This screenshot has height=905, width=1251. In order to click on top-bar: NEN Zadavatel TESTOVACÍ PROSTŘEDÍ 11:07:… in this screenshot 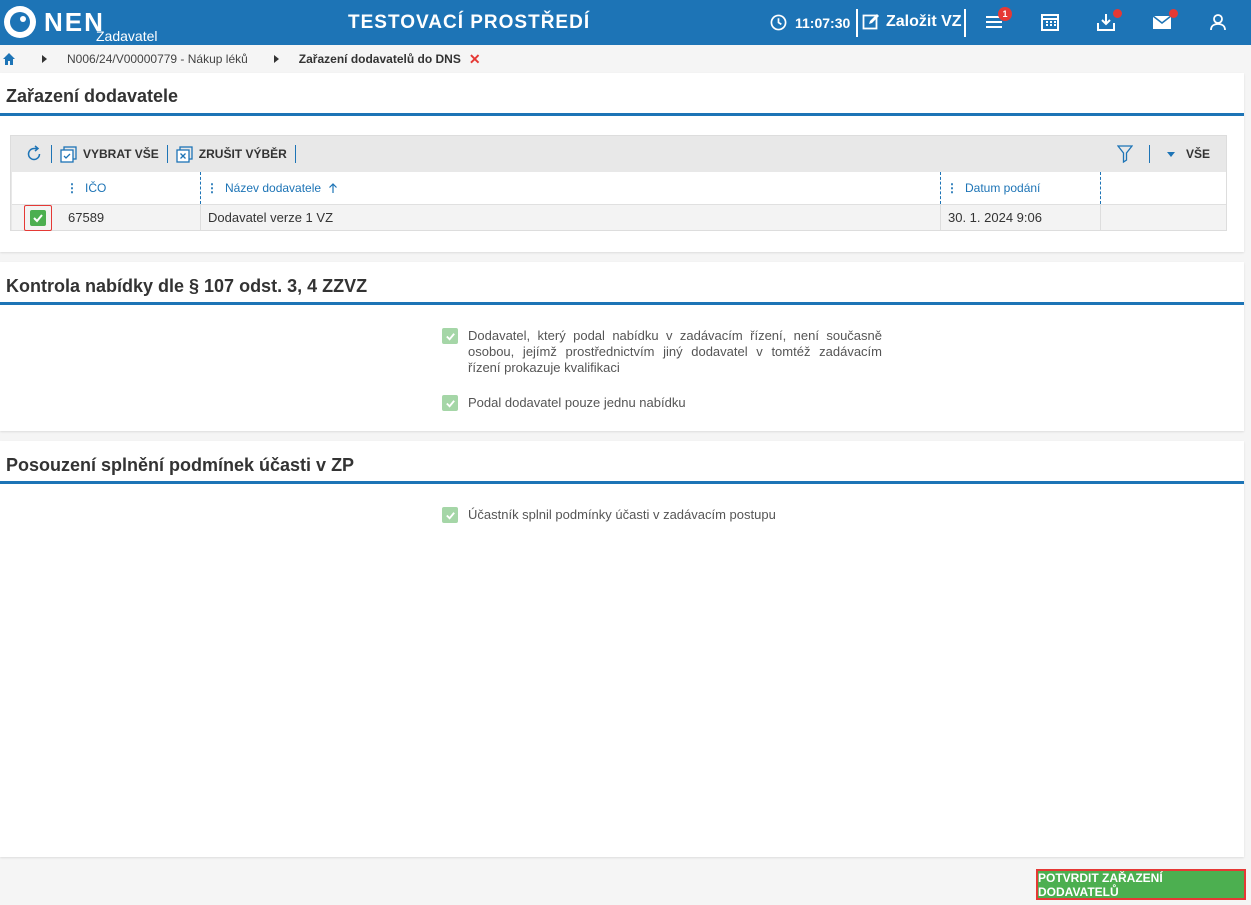, I will do `click(625, 22)`.